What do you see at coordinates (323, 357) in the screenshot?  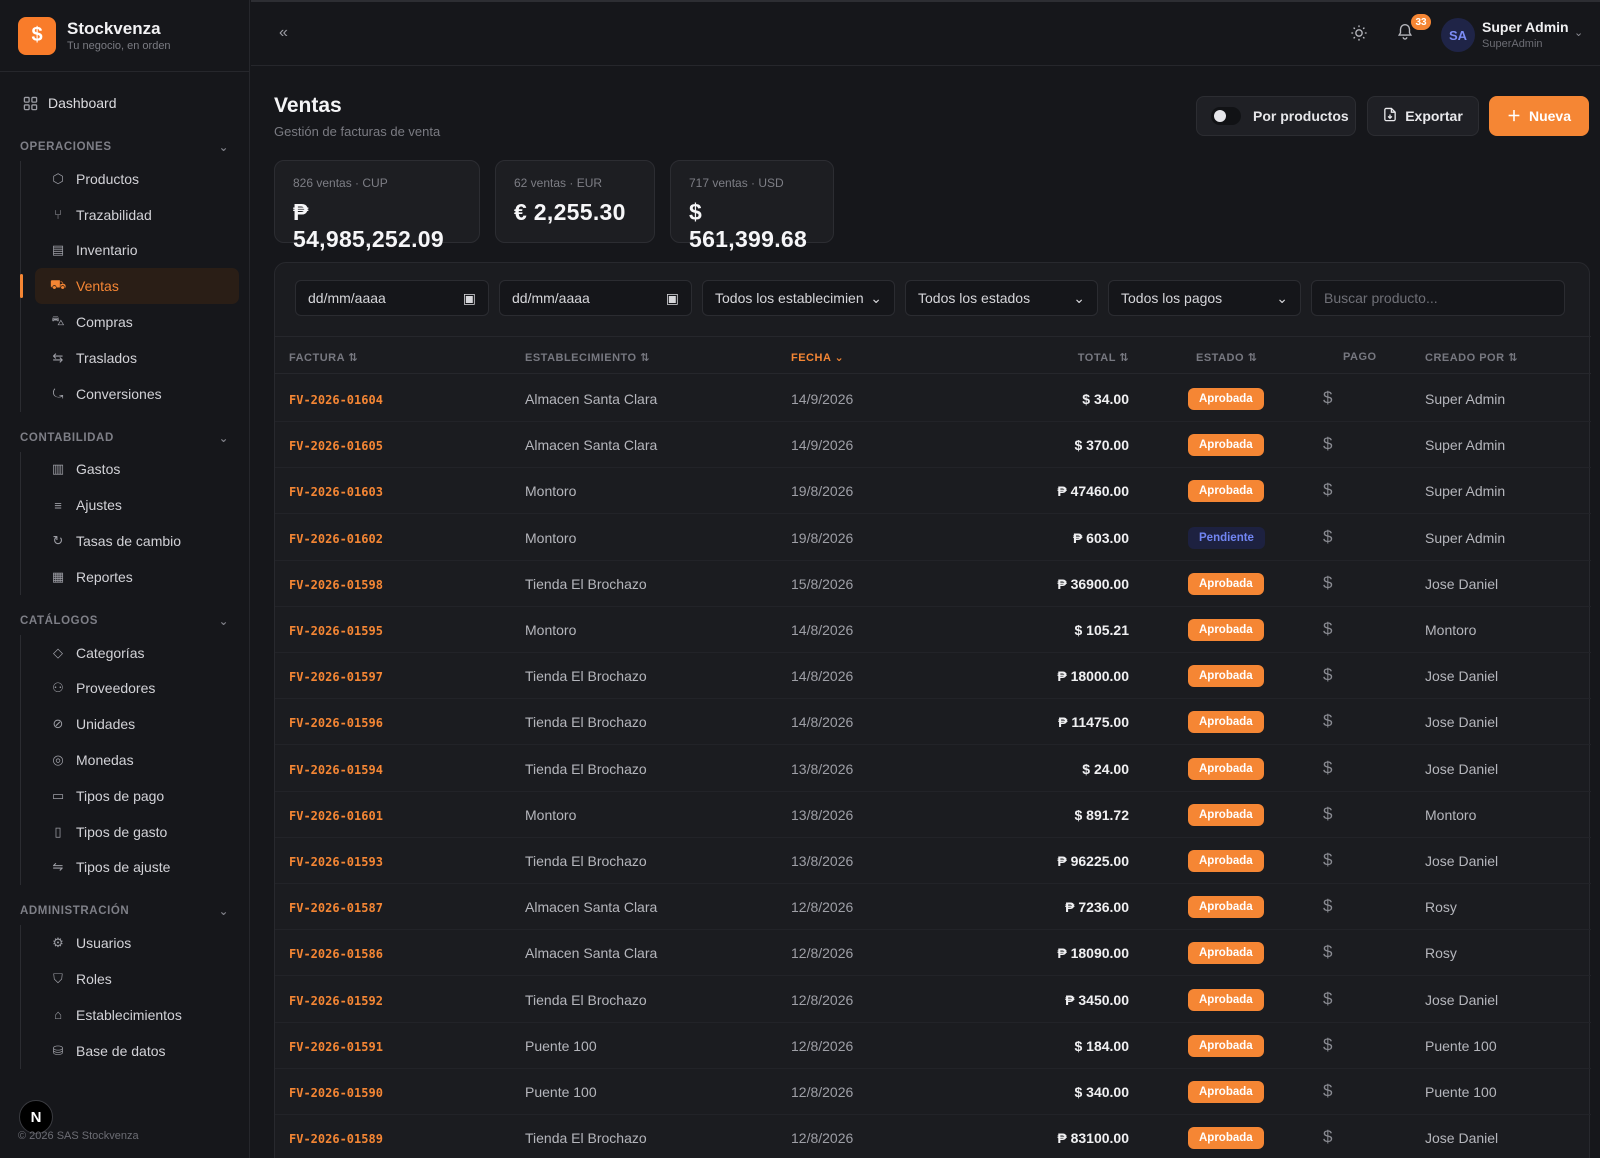 I see `column-header-factura: FACTURA ⇅` at bounding box center [323, 357].